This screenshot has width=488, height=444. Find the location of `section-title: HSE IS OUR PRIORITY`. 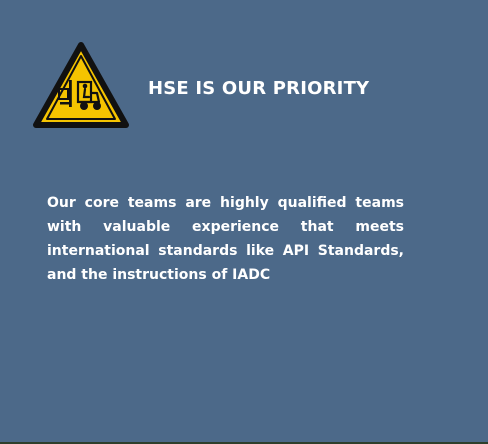

section-title: HSE IS OUR PRIORITY is located at coordinates (259, 88).